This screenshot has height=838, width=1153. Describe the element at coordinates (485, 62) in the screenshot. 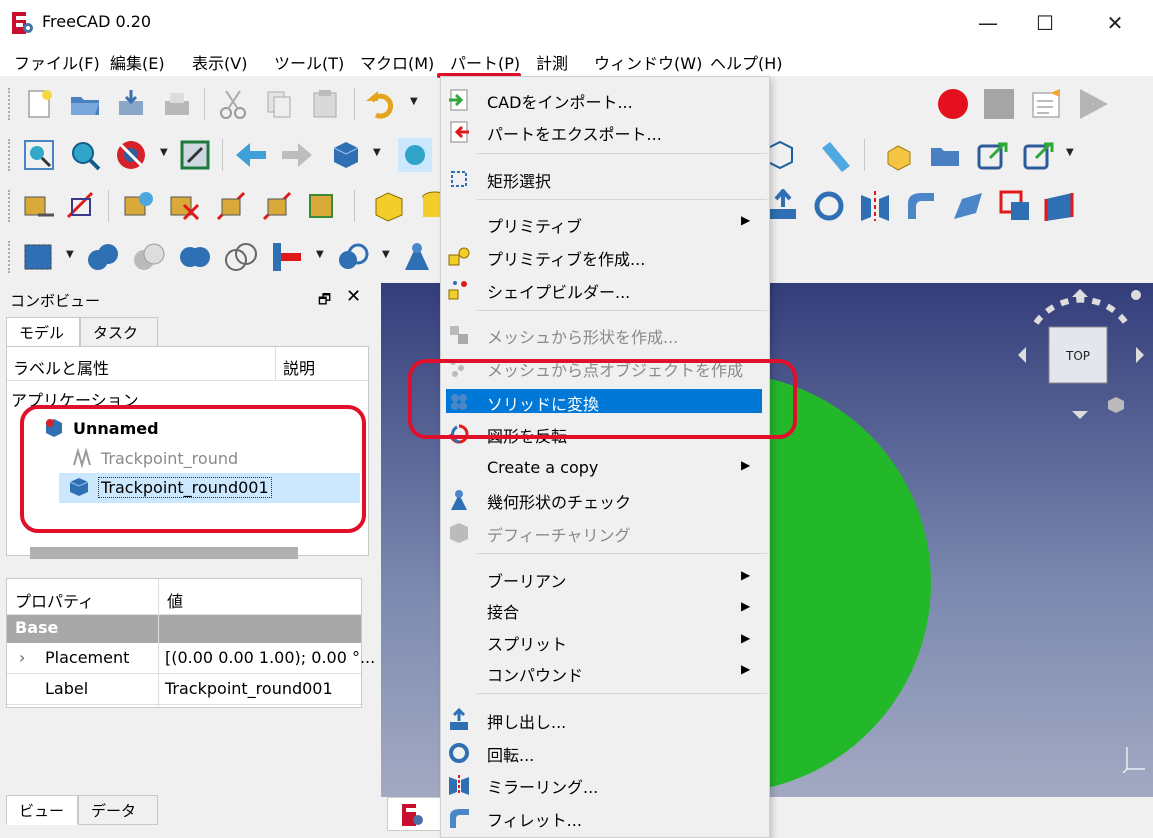

I see `menu-part: パート(P)` at that location.